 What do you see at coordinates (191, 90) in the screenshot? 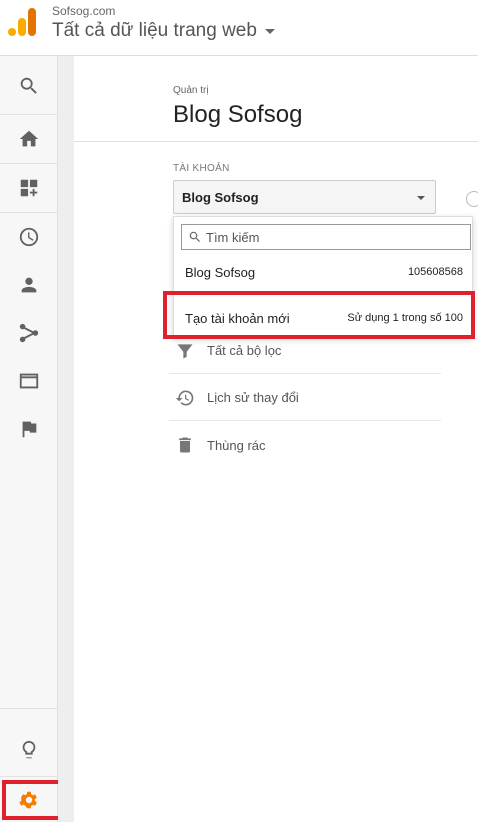
I see `breadcrumb: Quản trị` at bounding box center [191, 90].